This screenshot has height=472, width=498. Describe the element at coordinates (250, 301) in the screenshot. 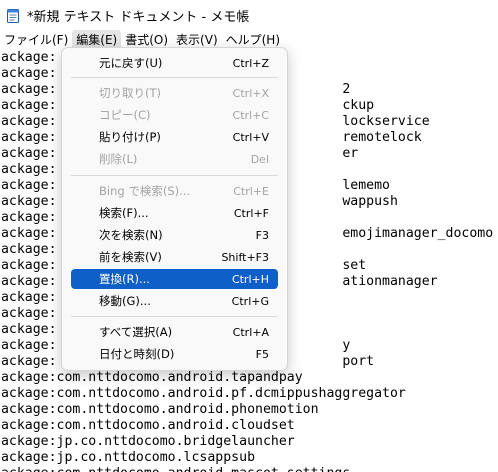

I see `menu-item-shortcut: Ctrl+G` at that location.